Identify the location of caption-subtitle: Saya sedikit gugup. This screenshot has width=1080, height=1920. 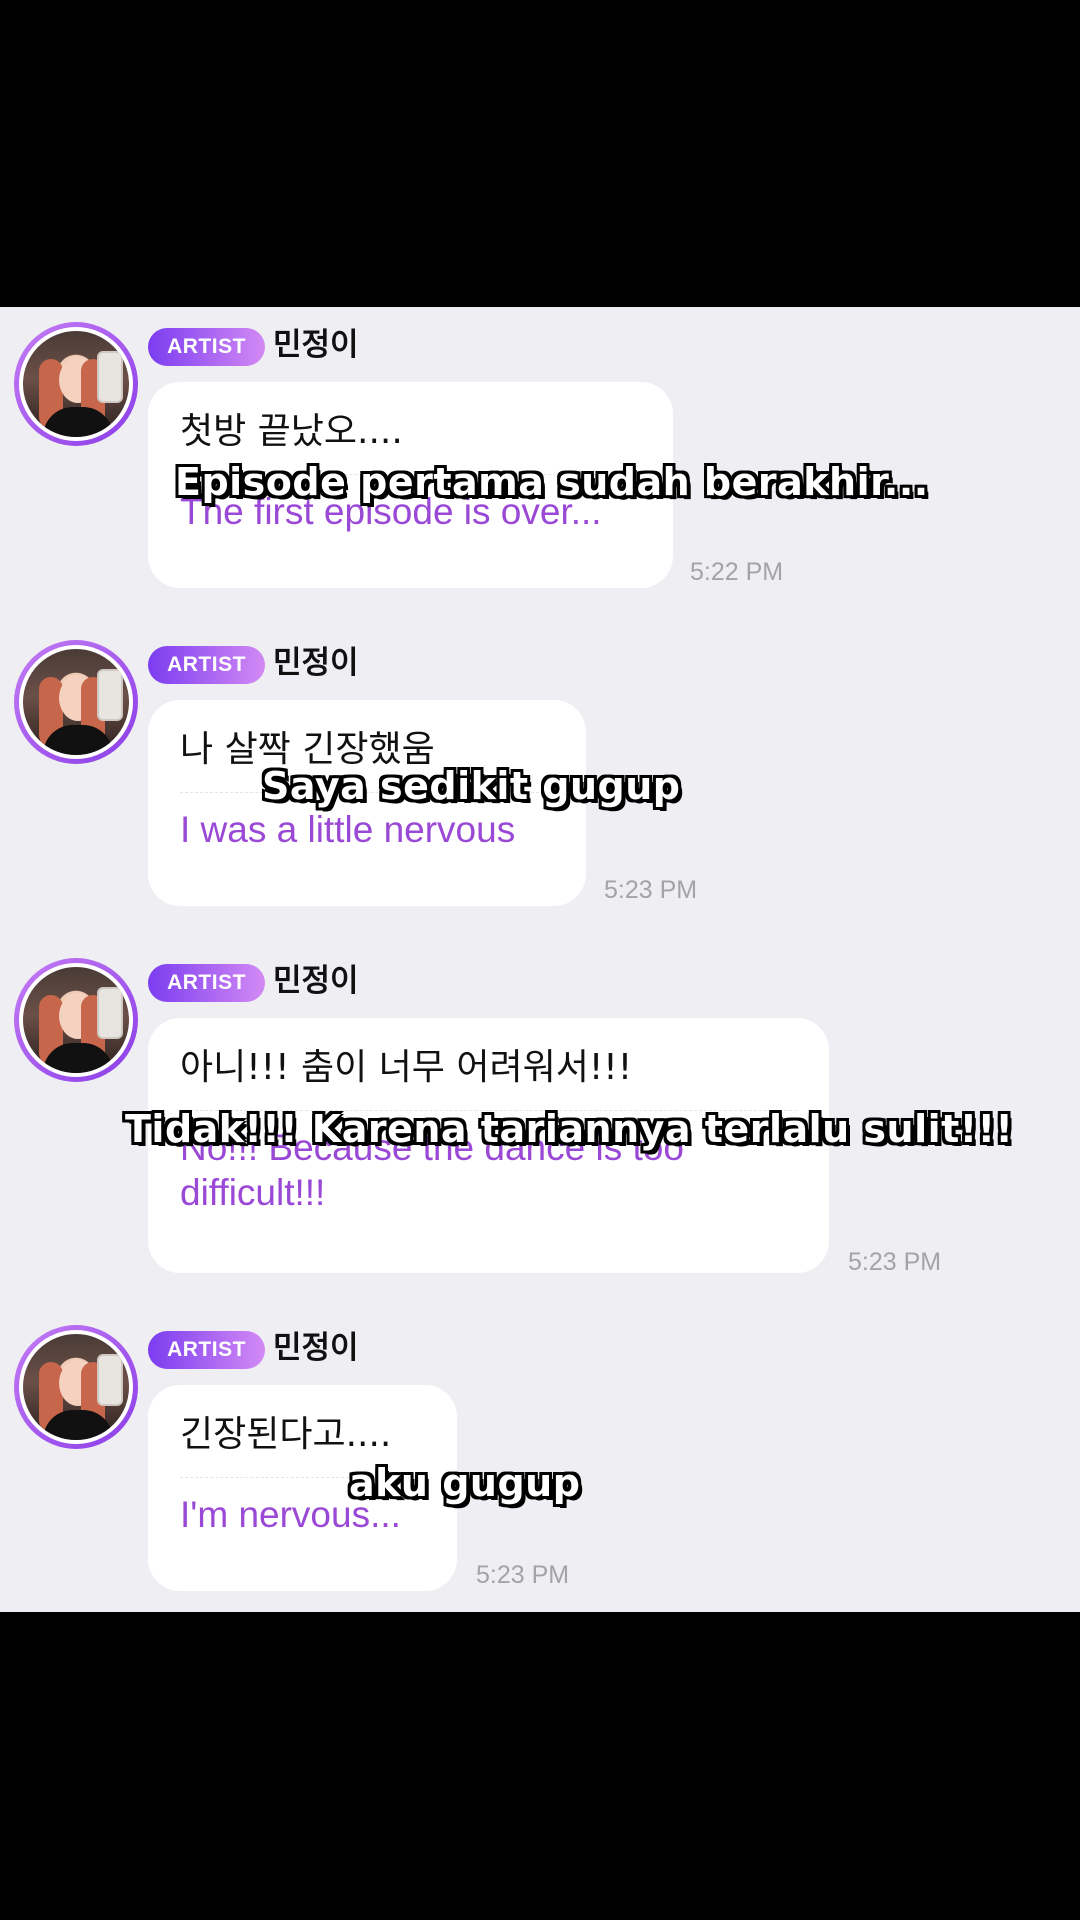
(471, 786).